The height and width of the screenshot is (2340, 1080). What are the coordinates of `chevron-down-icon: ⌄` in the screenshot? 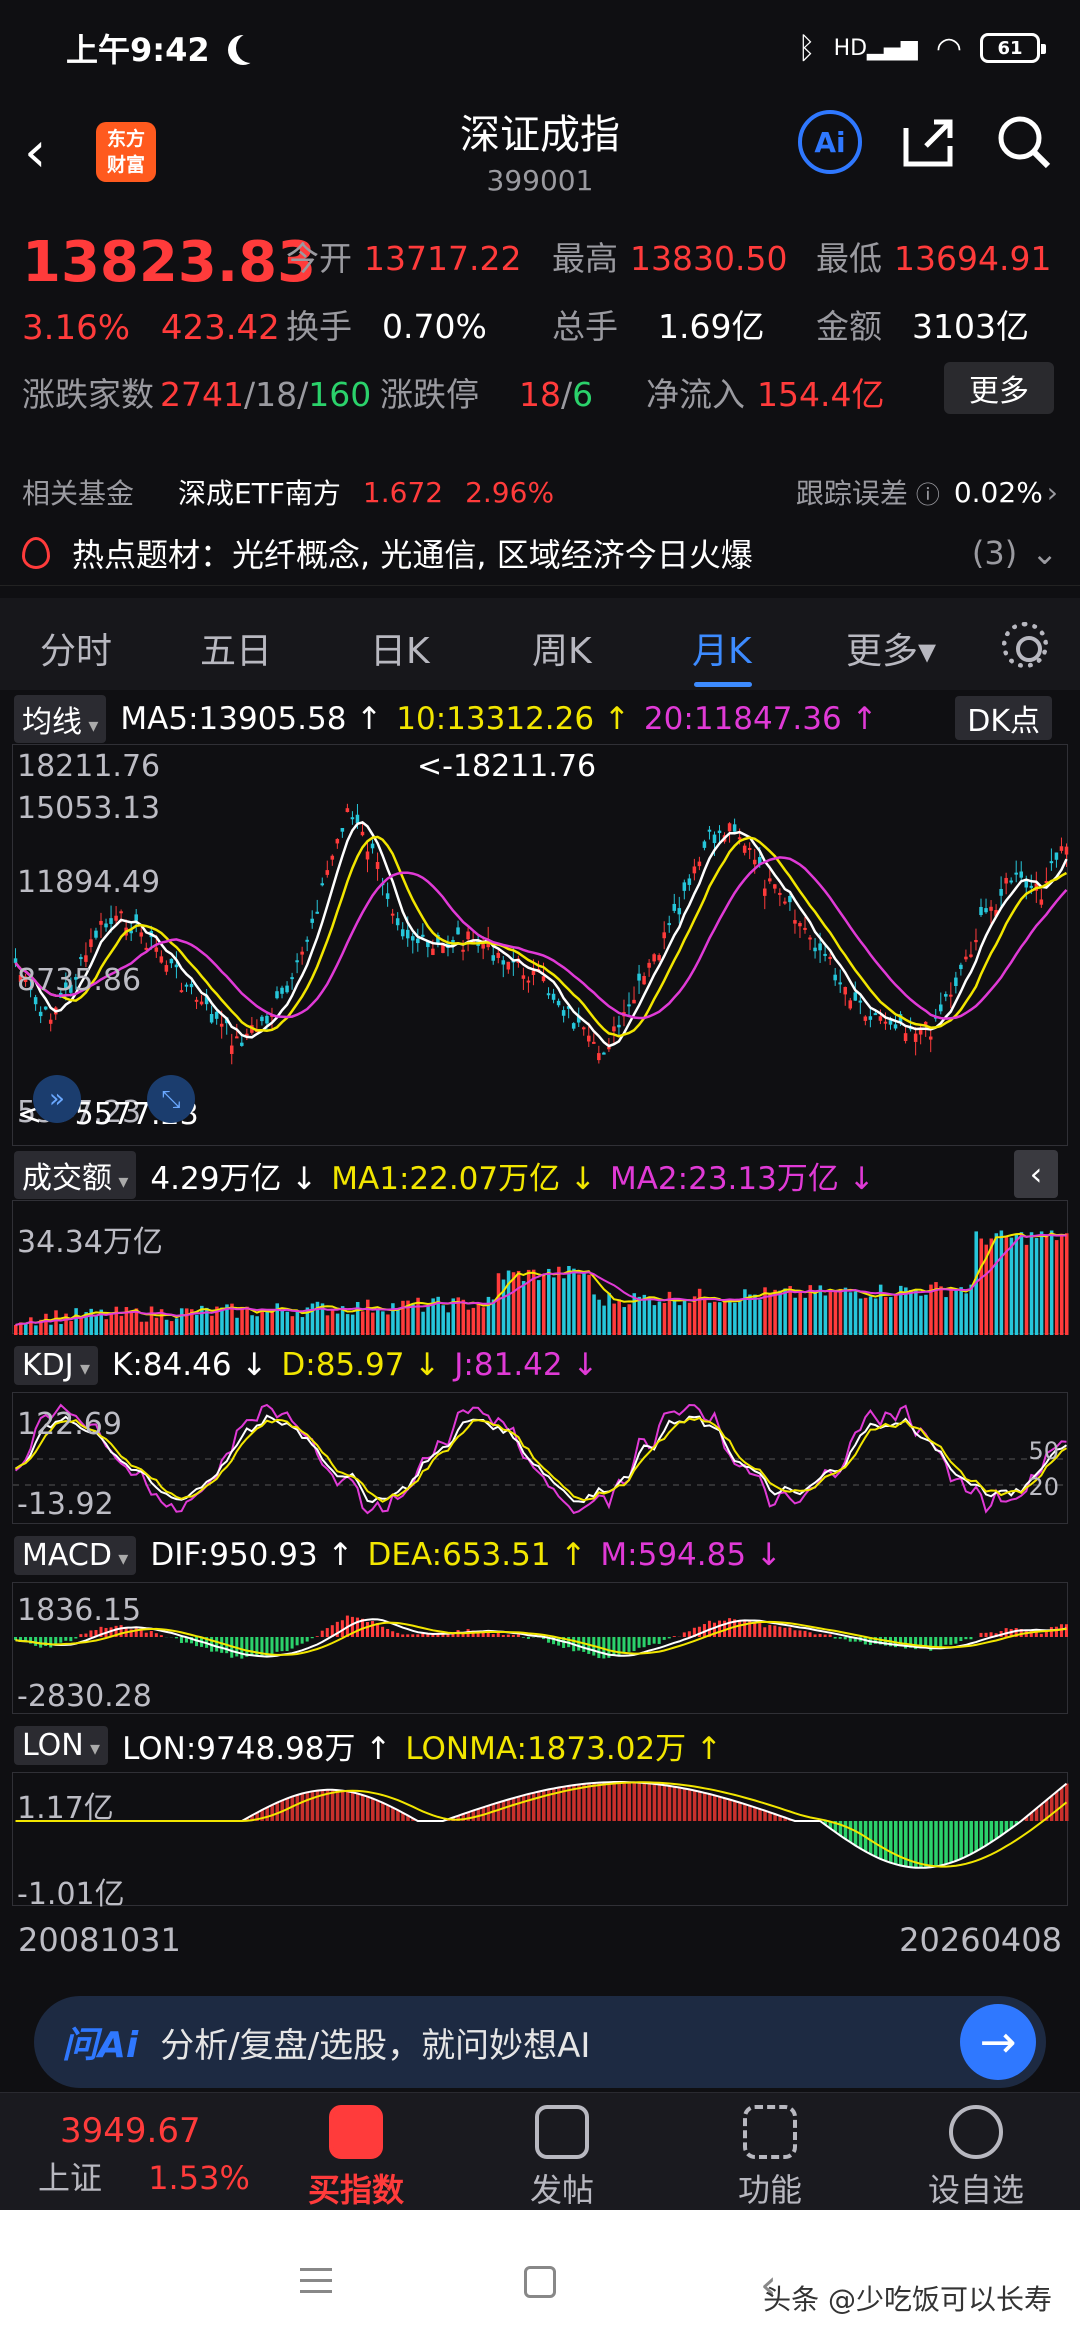 It's located at (1044, 553).